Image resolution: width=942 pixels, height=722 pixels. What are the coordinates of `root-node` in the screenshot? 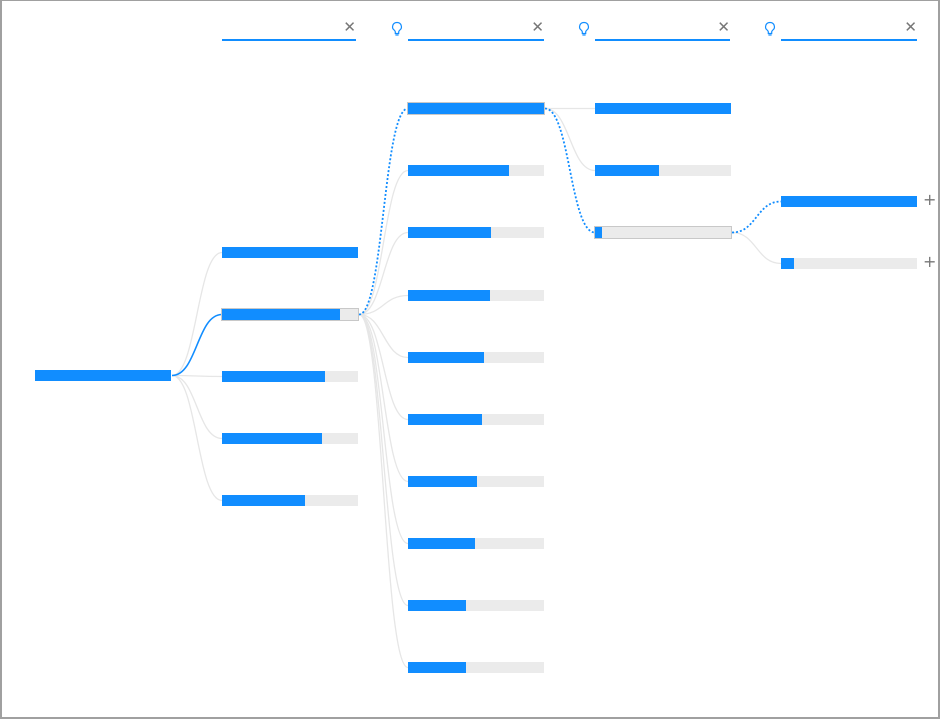 It's located at (103, 378).